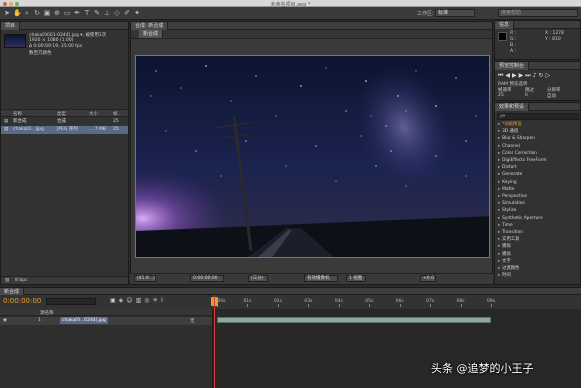  I want to click on effects-category: ▸ DigiEffects FreeForm, so click(522, 161).